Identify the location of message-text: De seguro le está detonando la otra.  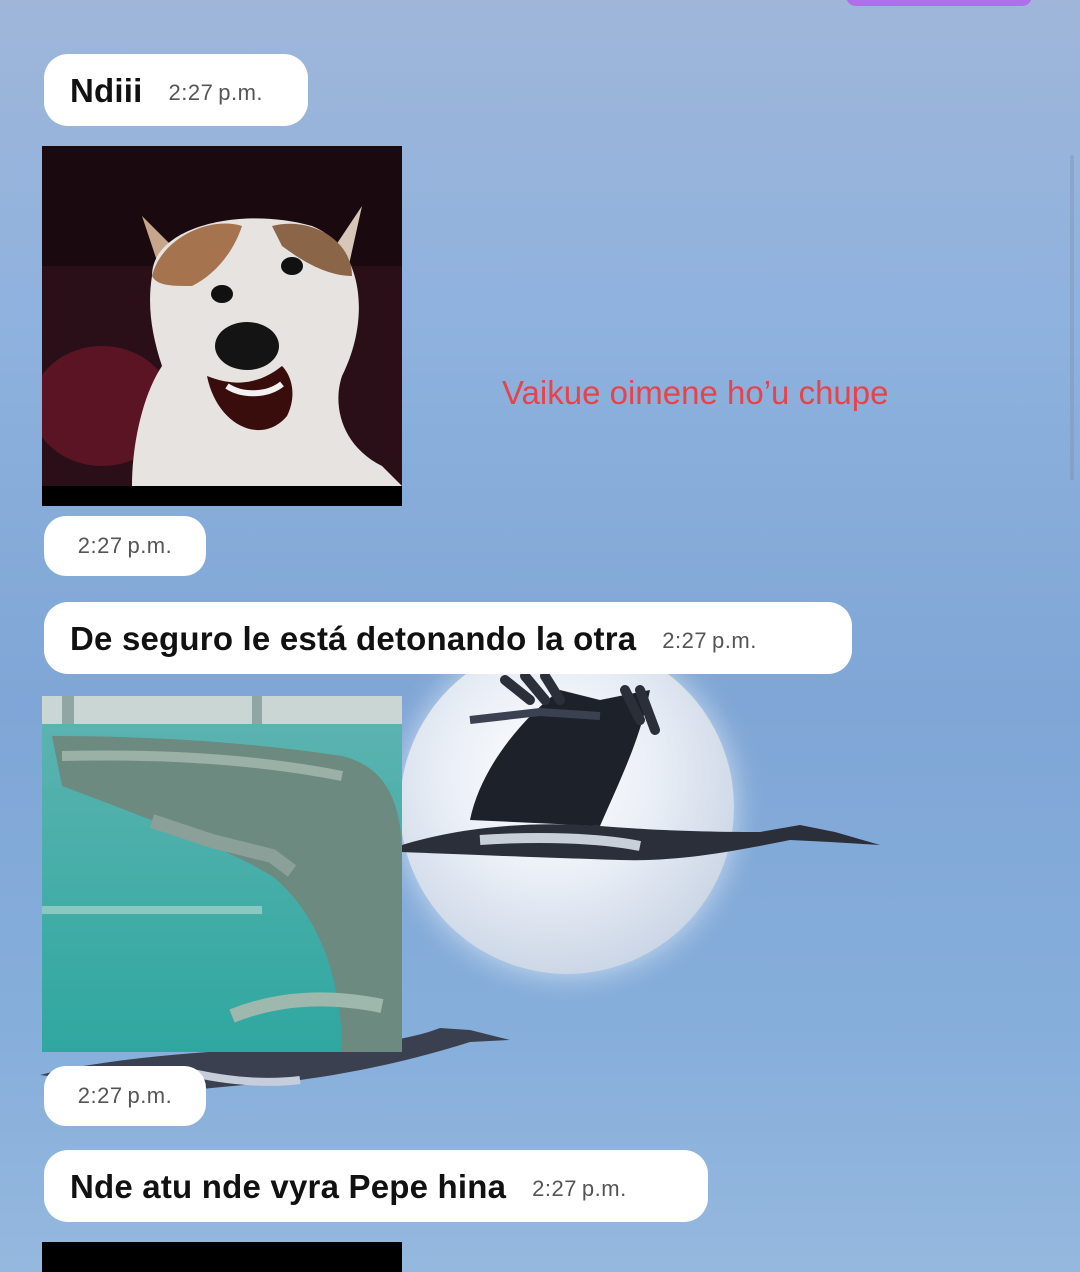
(353, 638).